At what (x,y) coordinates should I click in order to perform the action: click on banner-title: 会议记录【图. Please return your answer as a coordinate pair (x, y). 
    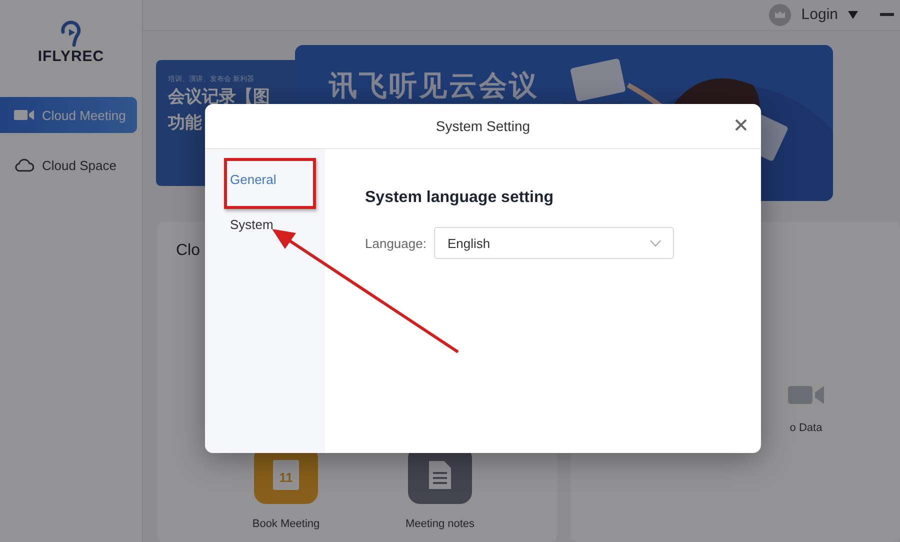
    Looking at the image, I should click on (219, 97).